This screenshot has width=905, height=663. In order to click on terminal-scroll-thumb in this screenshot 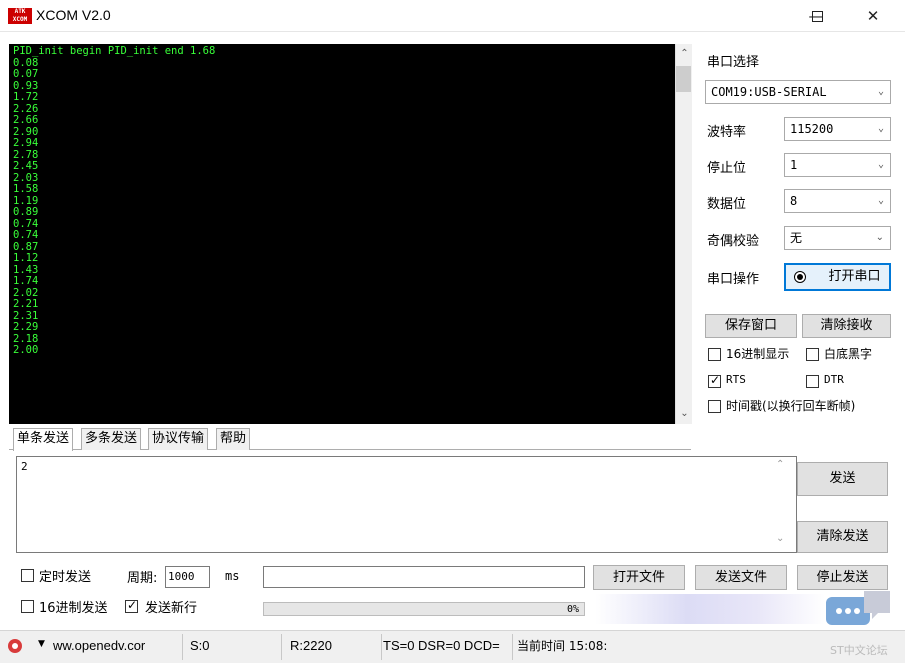, I will do `click(683, 79)`.